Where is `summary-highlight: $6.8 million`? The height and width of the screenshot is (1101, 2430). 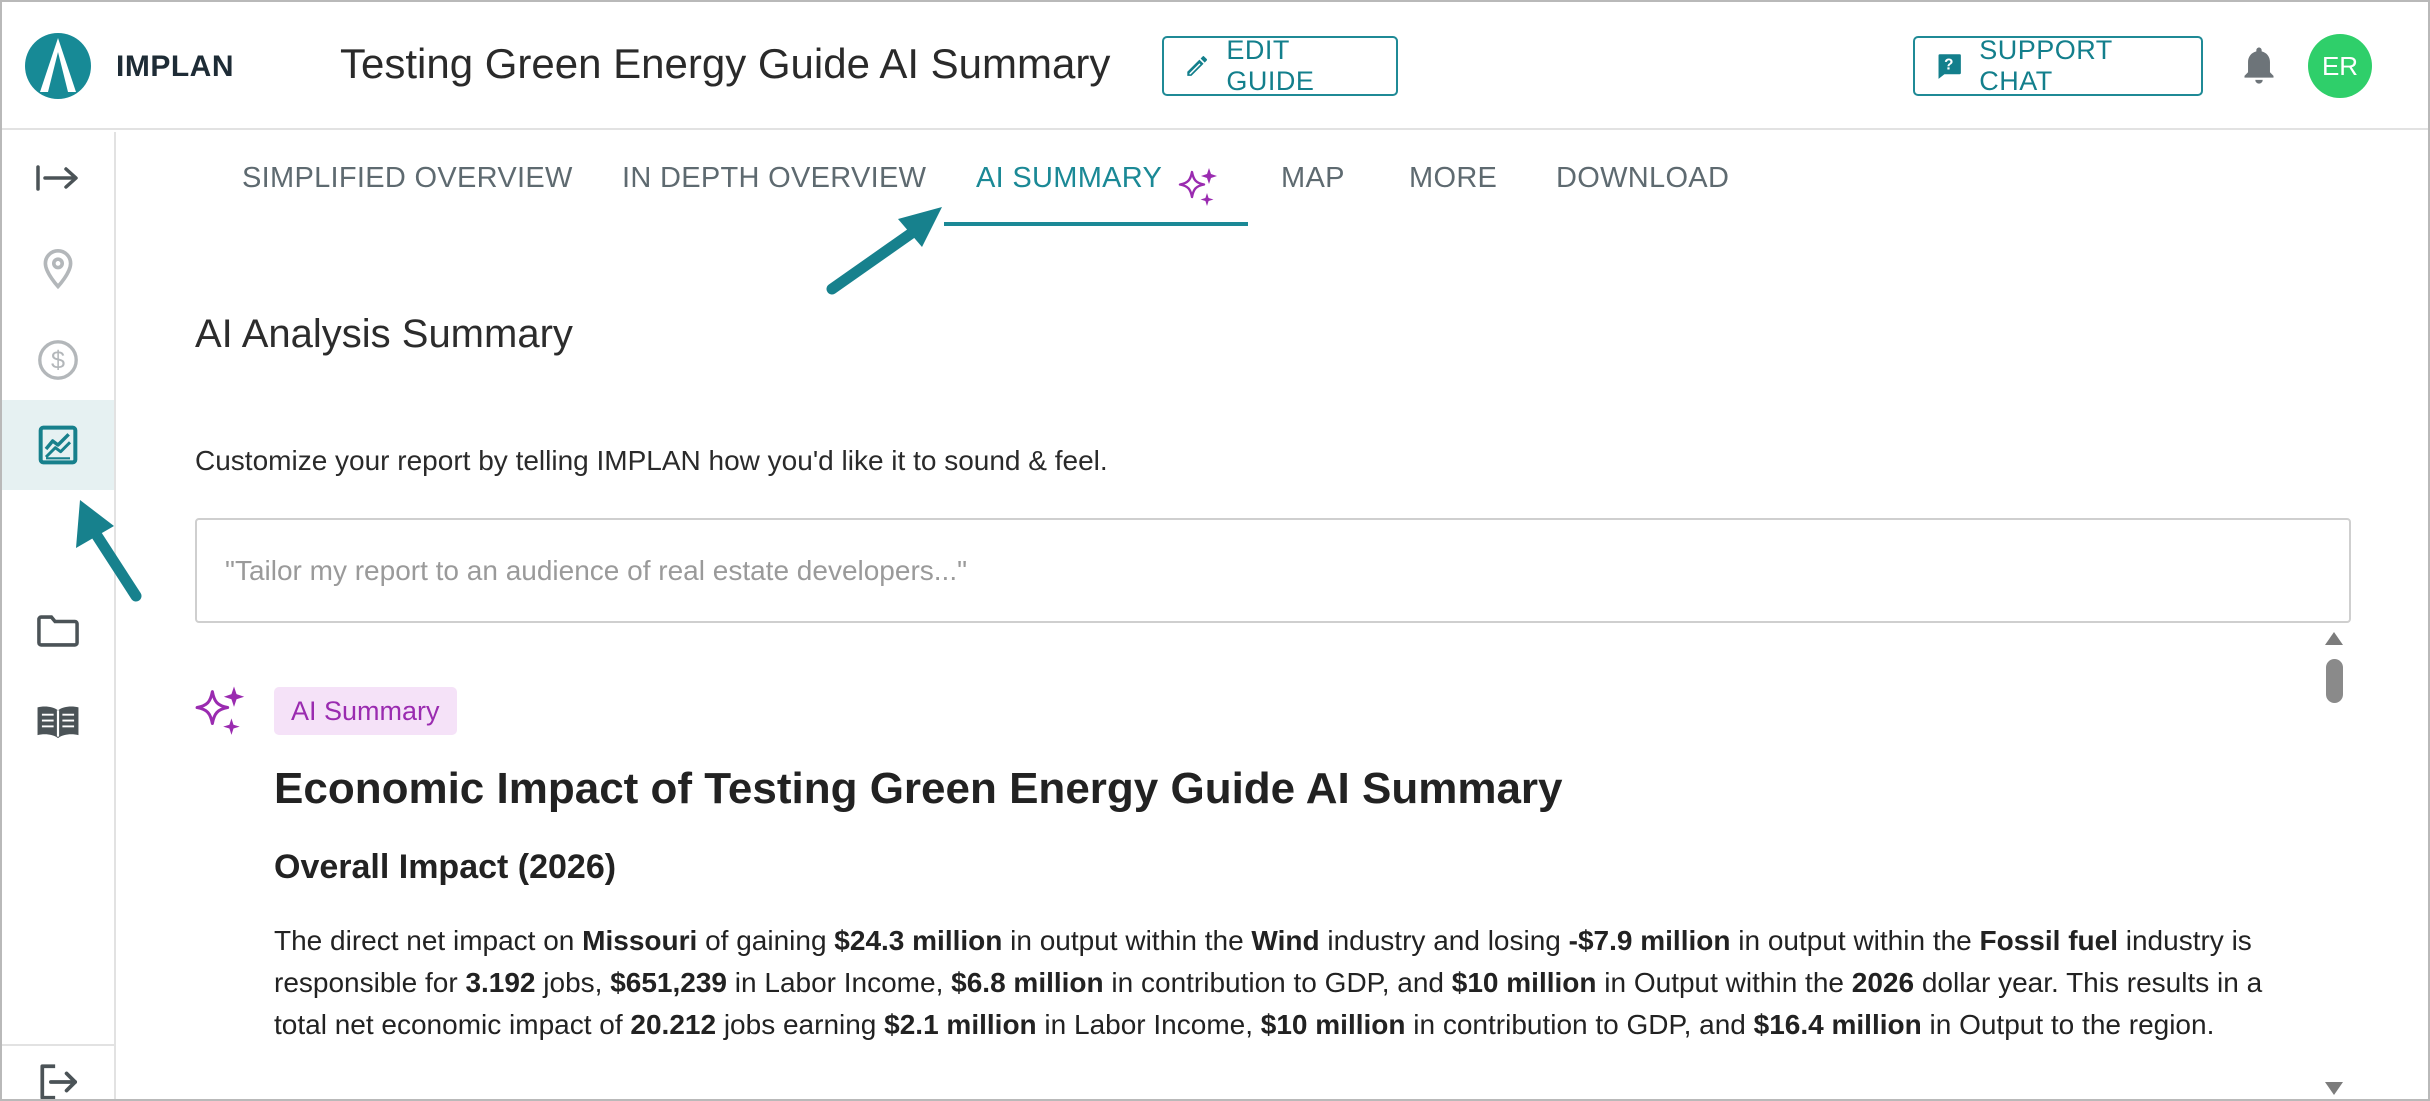
summary-highlight: $6.8 million is located at coordinates (1027, 982).